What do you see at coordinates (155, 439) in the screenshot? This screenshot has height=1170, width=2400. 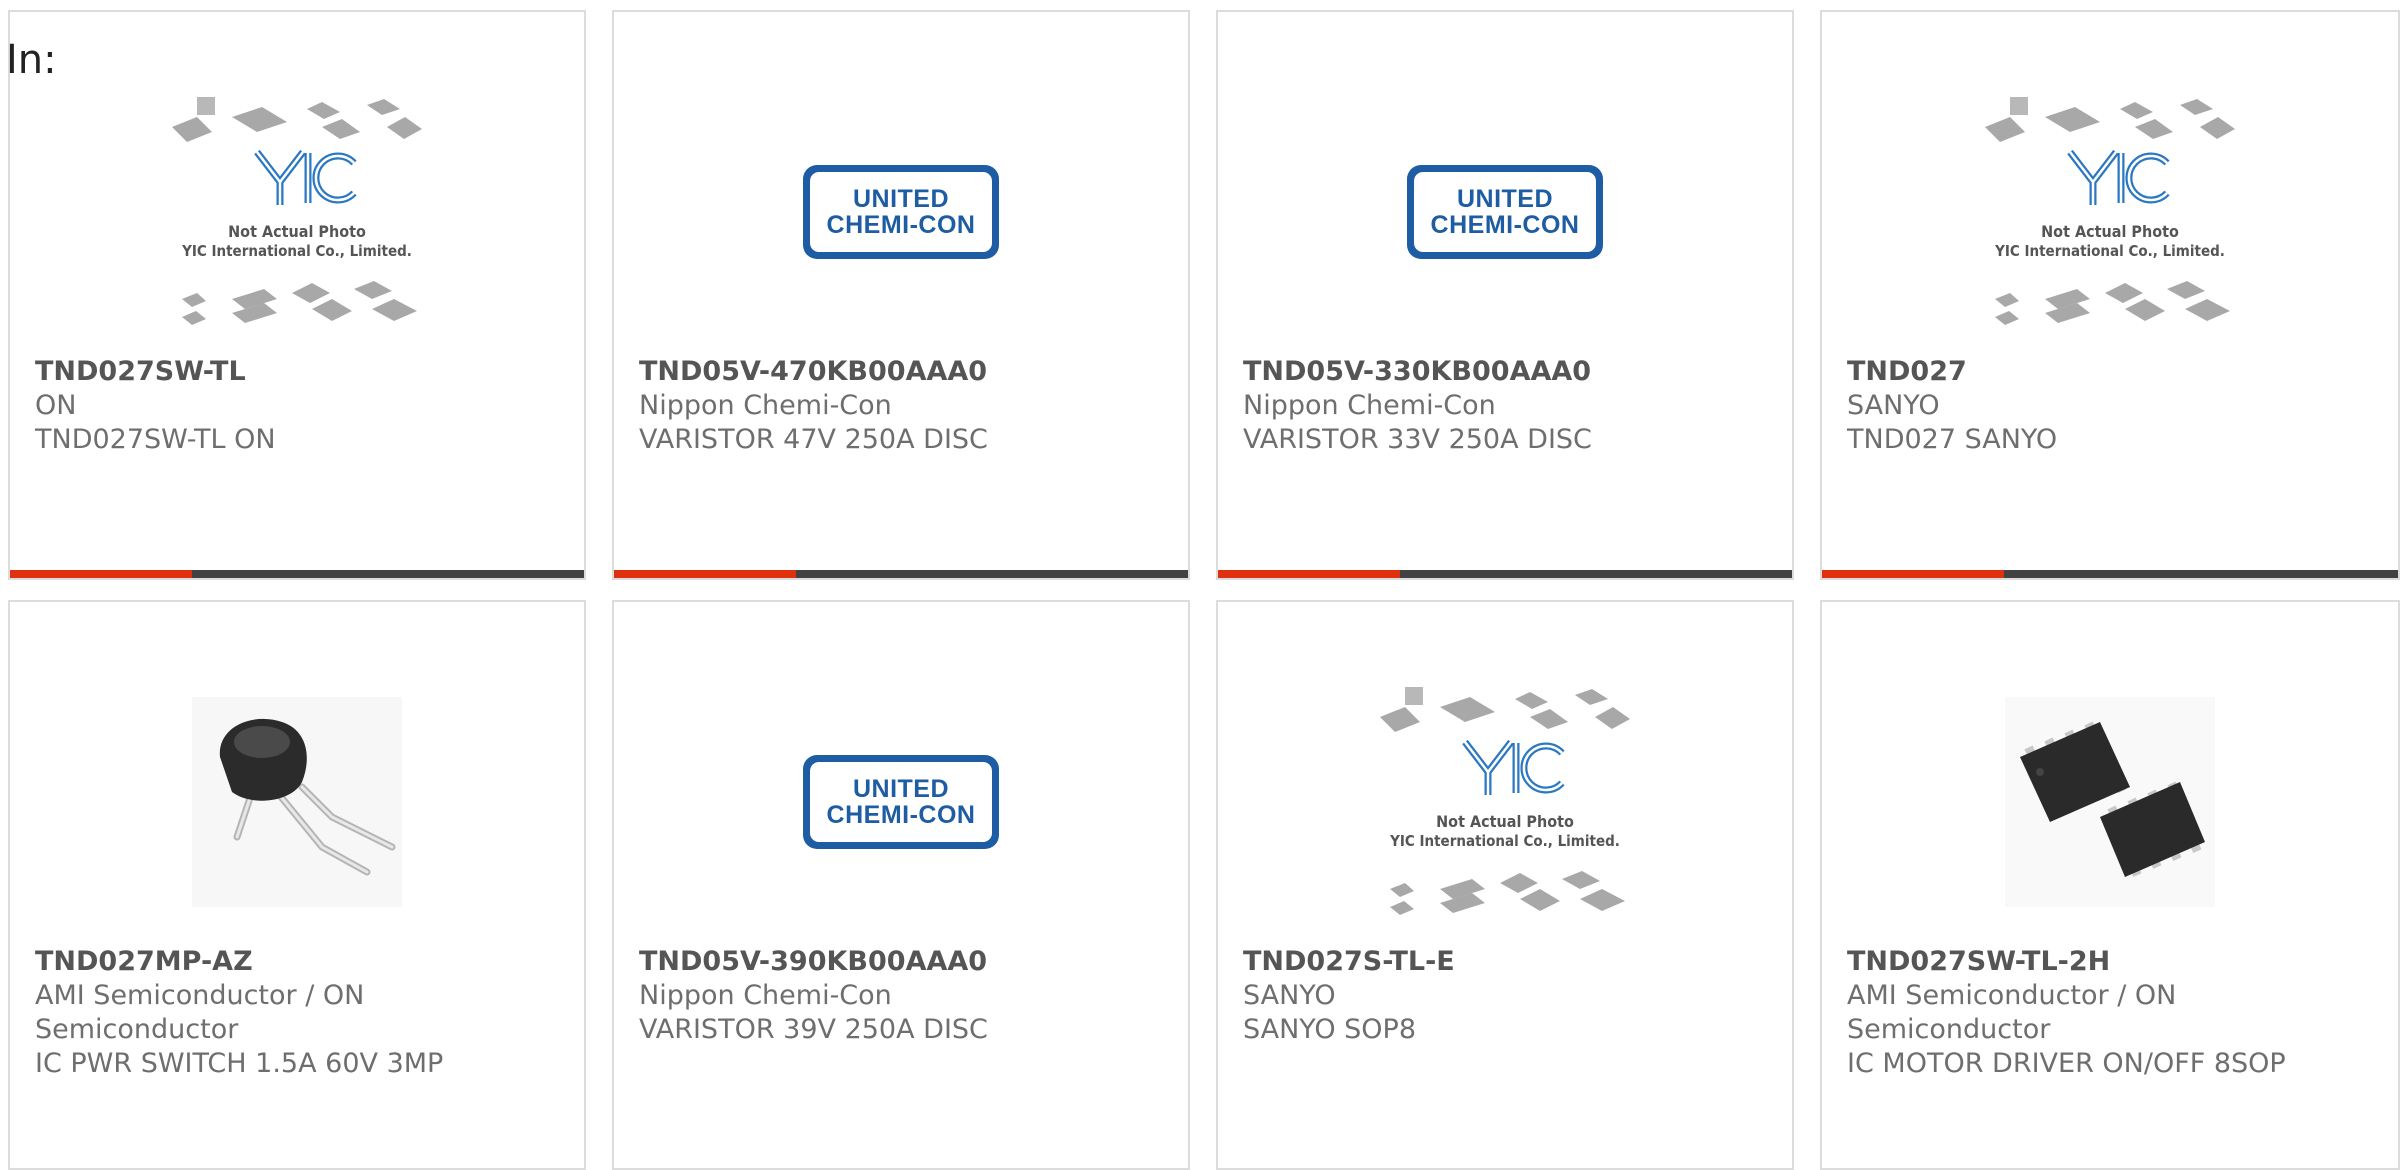 I see `description: TND027SW-TL ON` at bounding box center [155, 439].